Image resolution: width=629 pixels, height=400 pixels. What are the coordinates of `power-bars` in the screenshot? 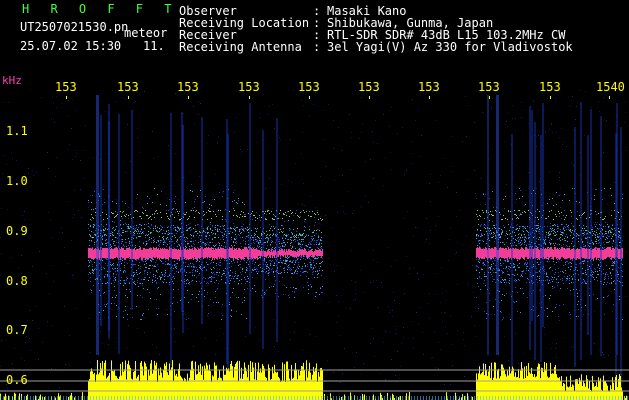 It's located at (314, 380).